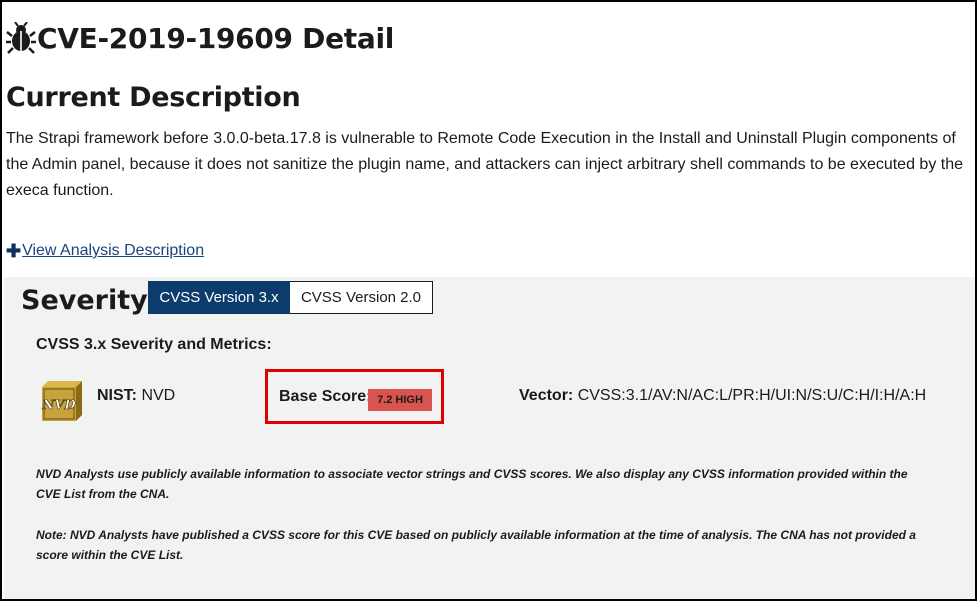  I want to click on bug-icon, so click(21, 37).